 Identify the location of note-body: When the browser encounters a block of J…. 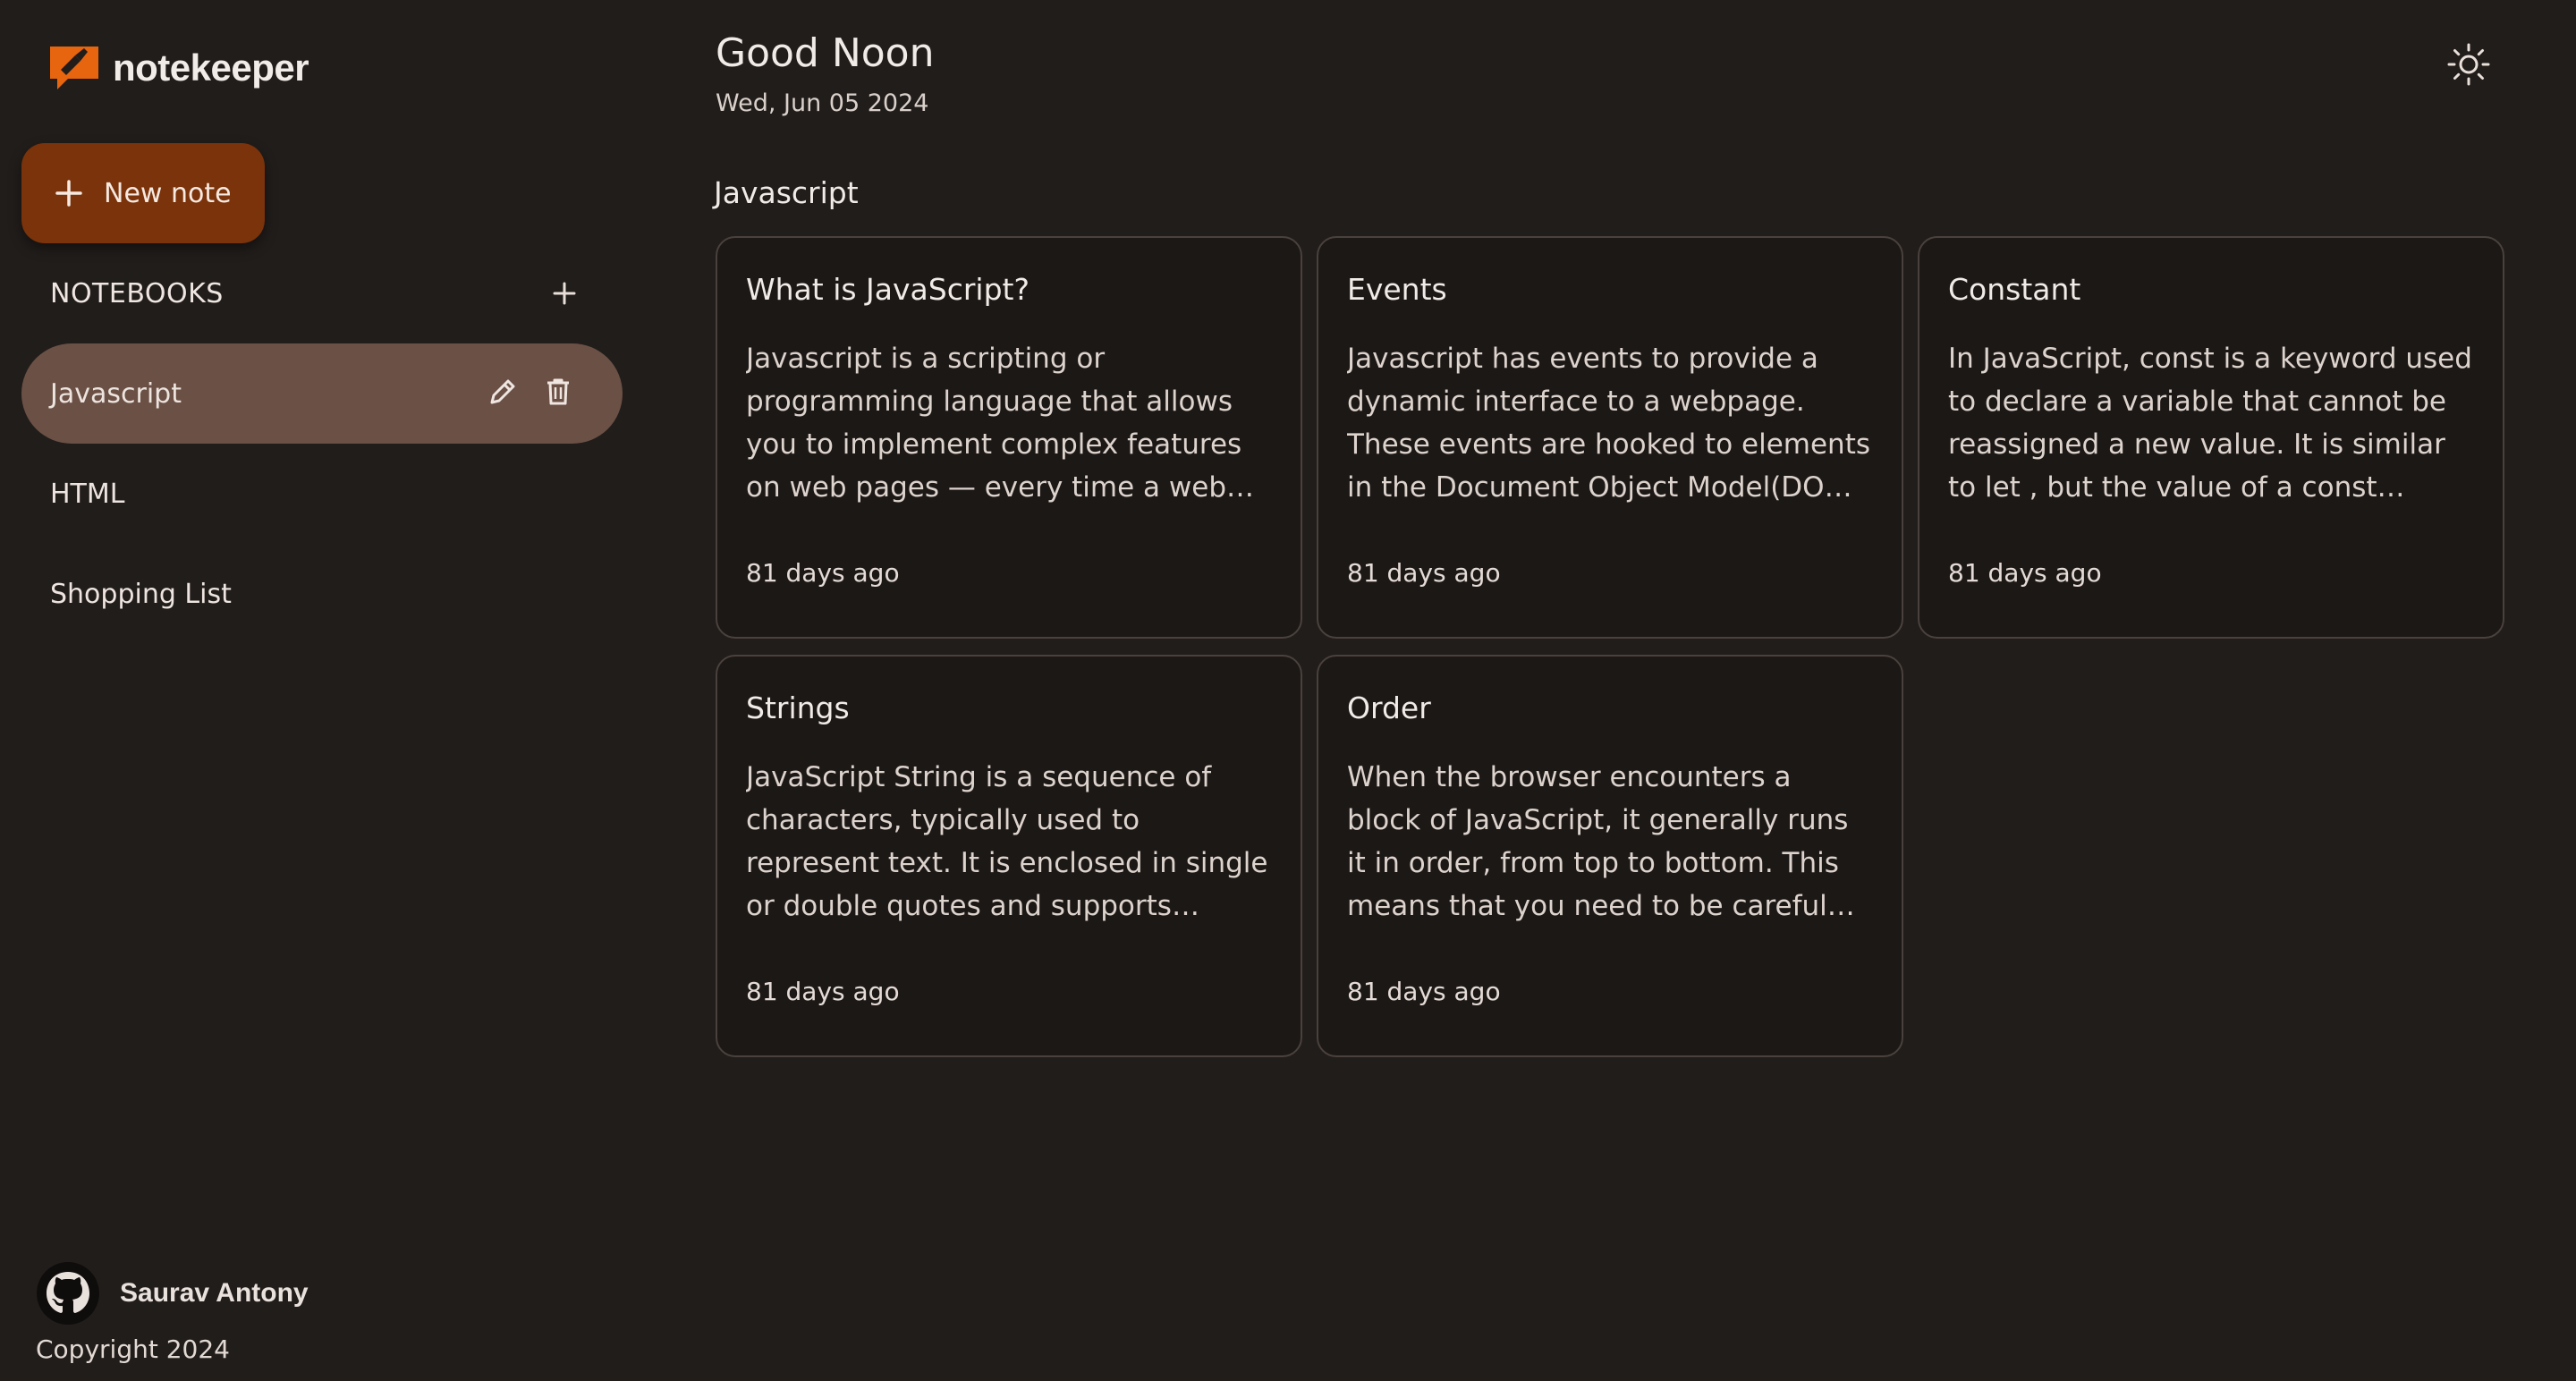
(1598, 841).